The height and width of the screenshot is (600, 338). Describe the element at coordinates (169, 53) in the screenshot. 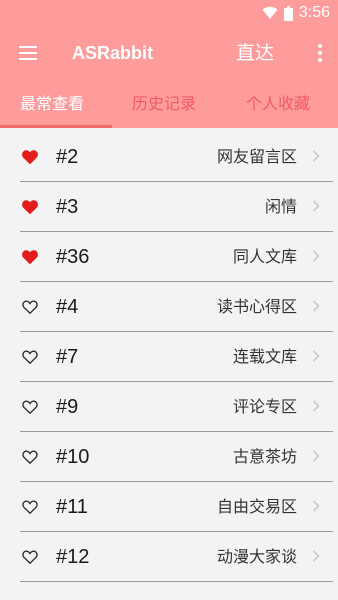

I see `app-bar: ASRabbit 直达` at that location.